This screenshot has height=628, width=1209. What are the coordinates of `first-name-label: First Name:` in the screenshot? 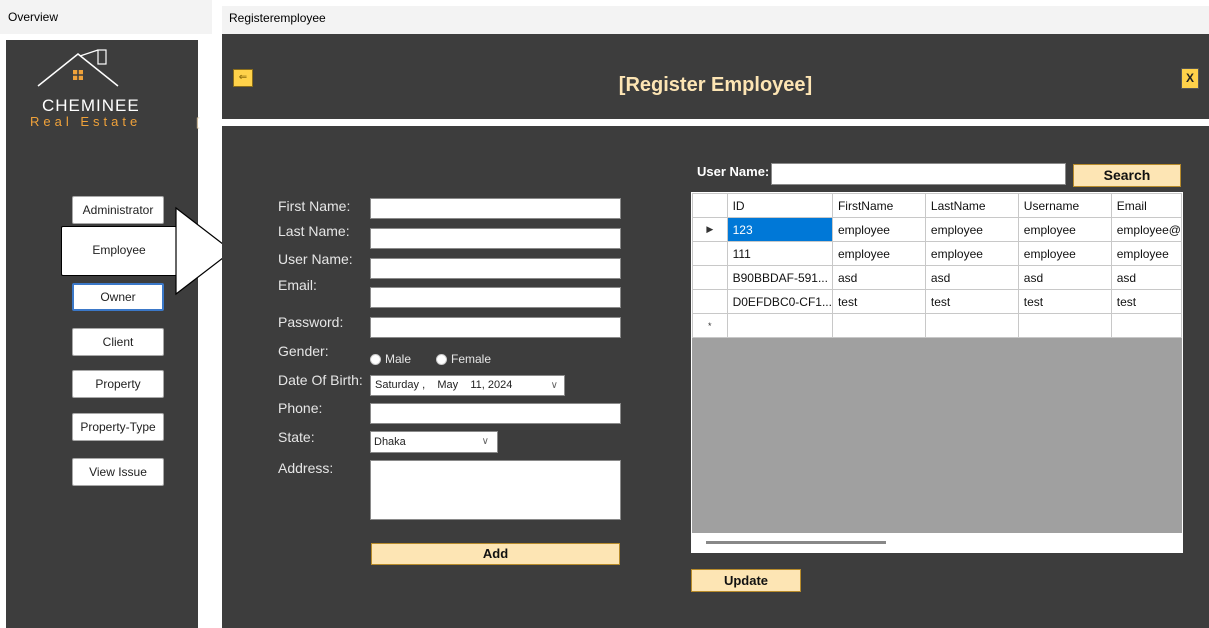 It's located at (314, 206).